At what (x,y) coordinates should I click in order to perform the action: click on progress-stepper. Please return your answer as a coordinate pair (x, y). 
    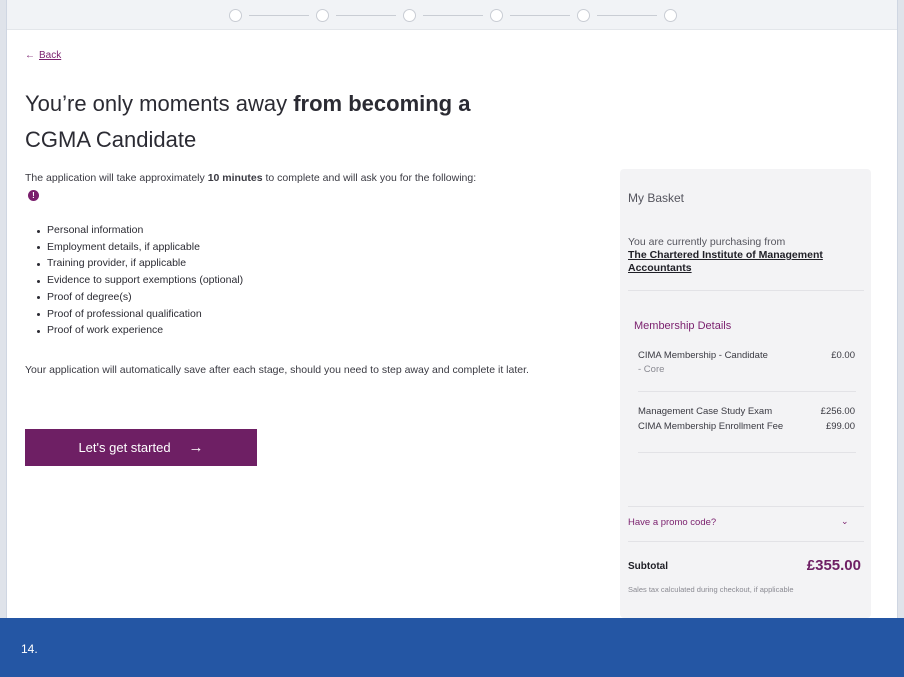
    Looking at the image, I should click on (452, 15).